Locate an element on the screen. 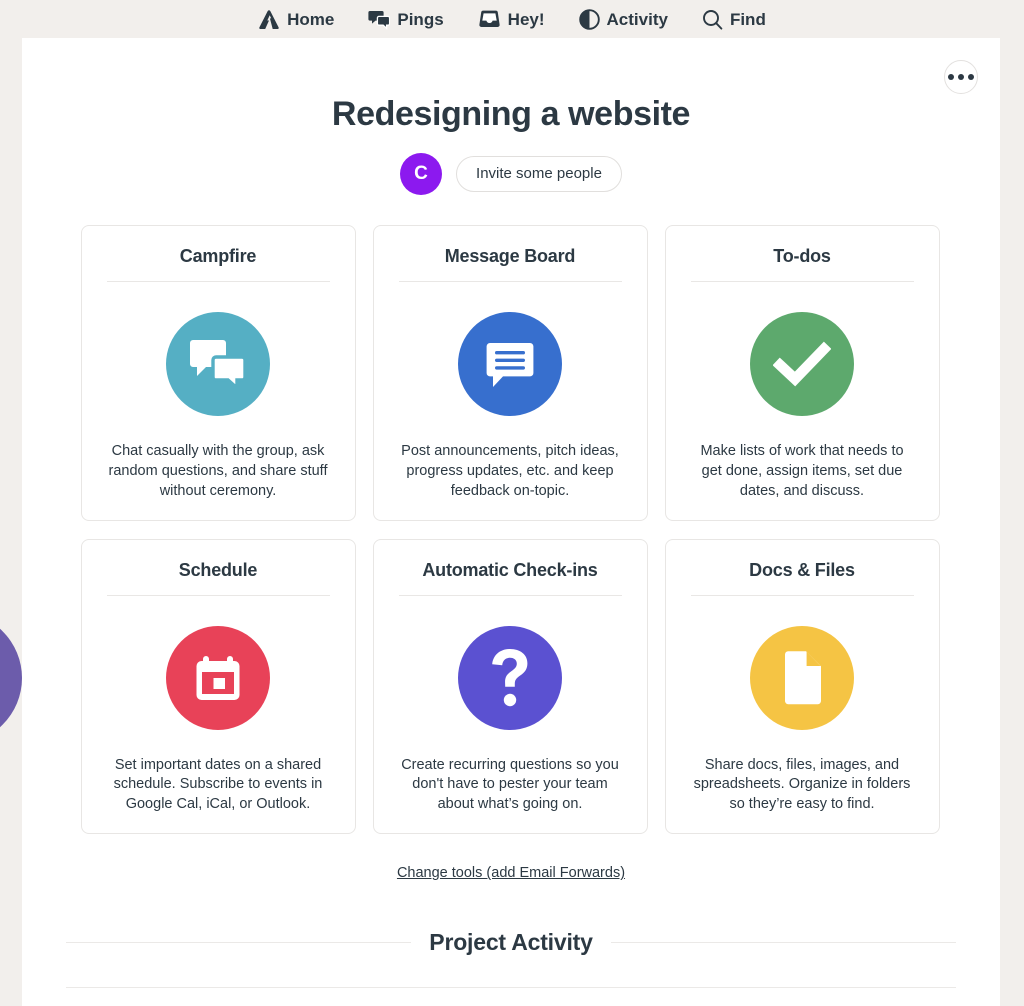 This screenshot has height=1006, width=1024. pie-clock-icon is located at coordinates (589, 19).